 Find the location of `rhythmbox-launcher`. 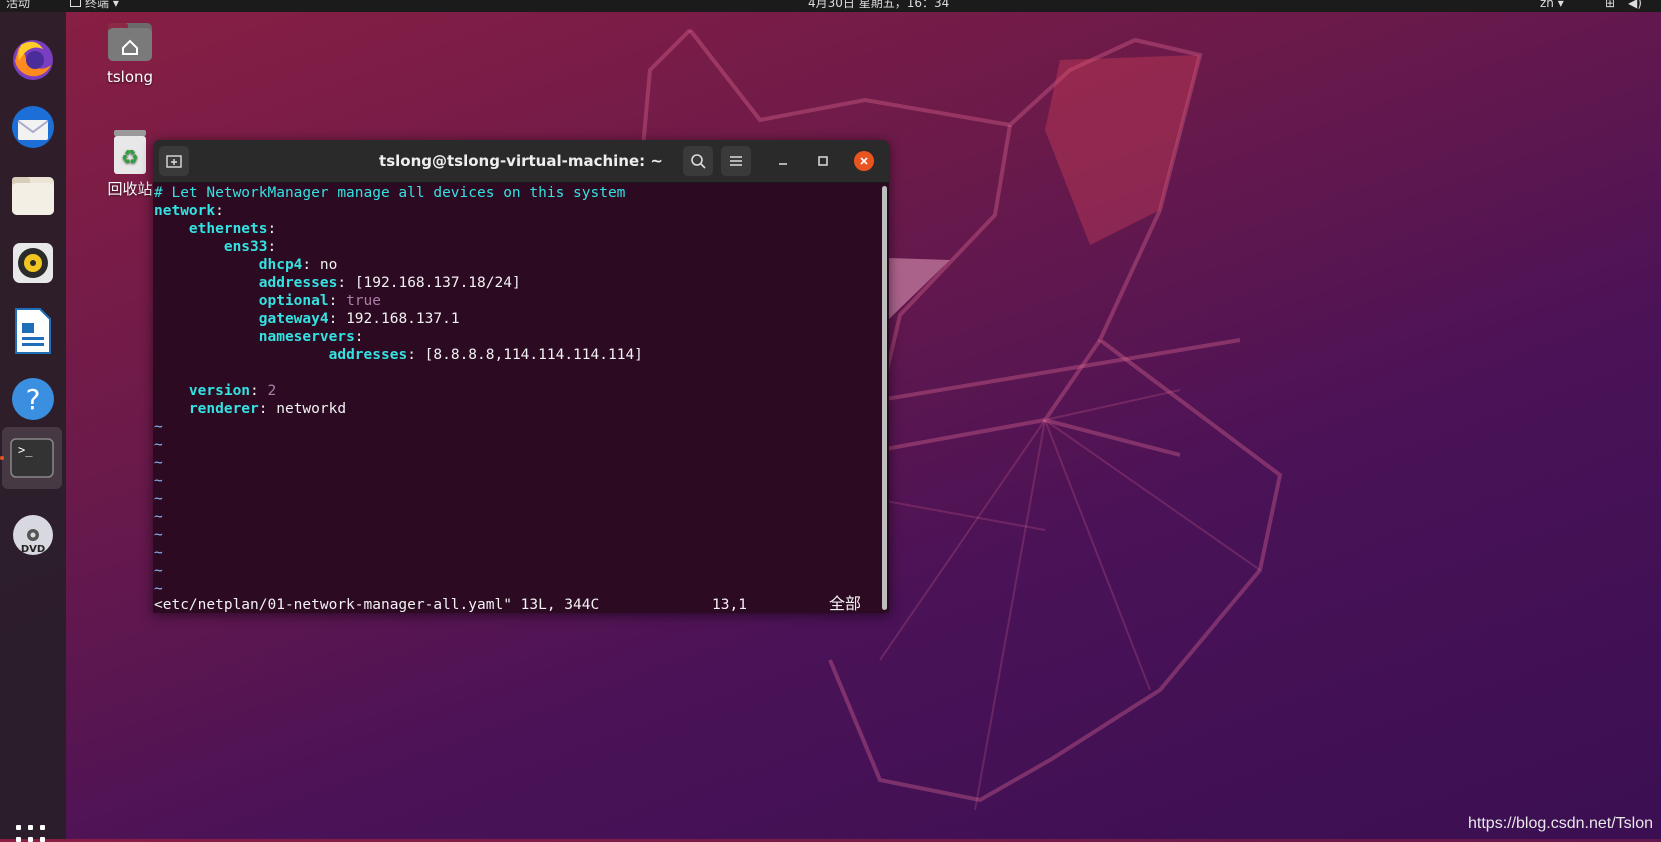

rhythmbox-launcher is located at coordinates (33, 263).